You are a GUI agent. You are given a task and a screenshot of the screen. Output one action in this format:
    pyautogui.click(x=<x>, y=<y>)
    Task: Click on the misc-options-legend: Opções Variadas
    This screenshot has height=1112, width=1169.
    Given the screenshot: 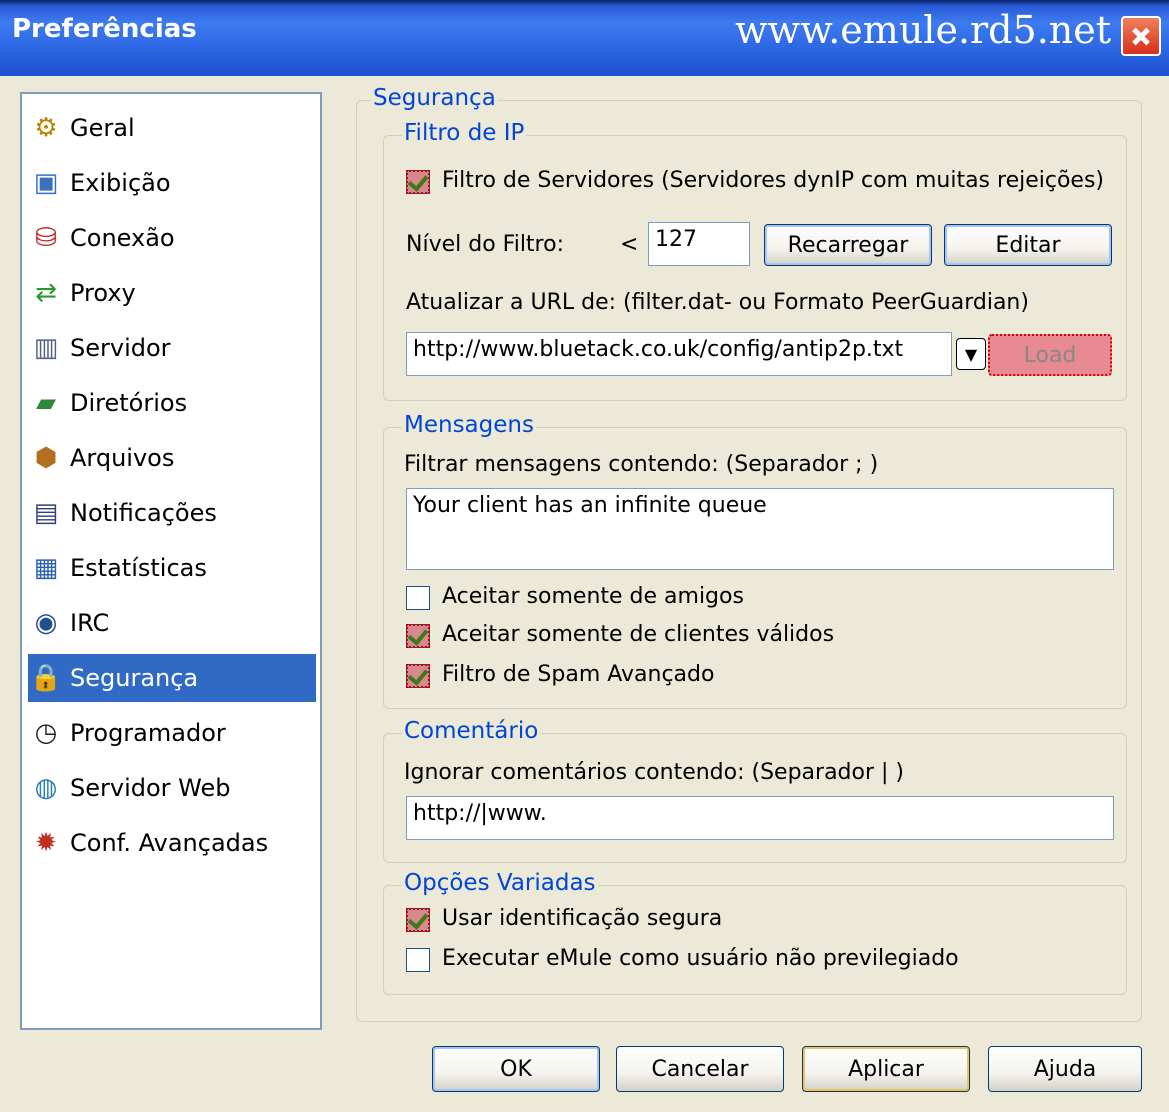 What is the action you would take?
    pyautogui.click(x=500, y=883)
    